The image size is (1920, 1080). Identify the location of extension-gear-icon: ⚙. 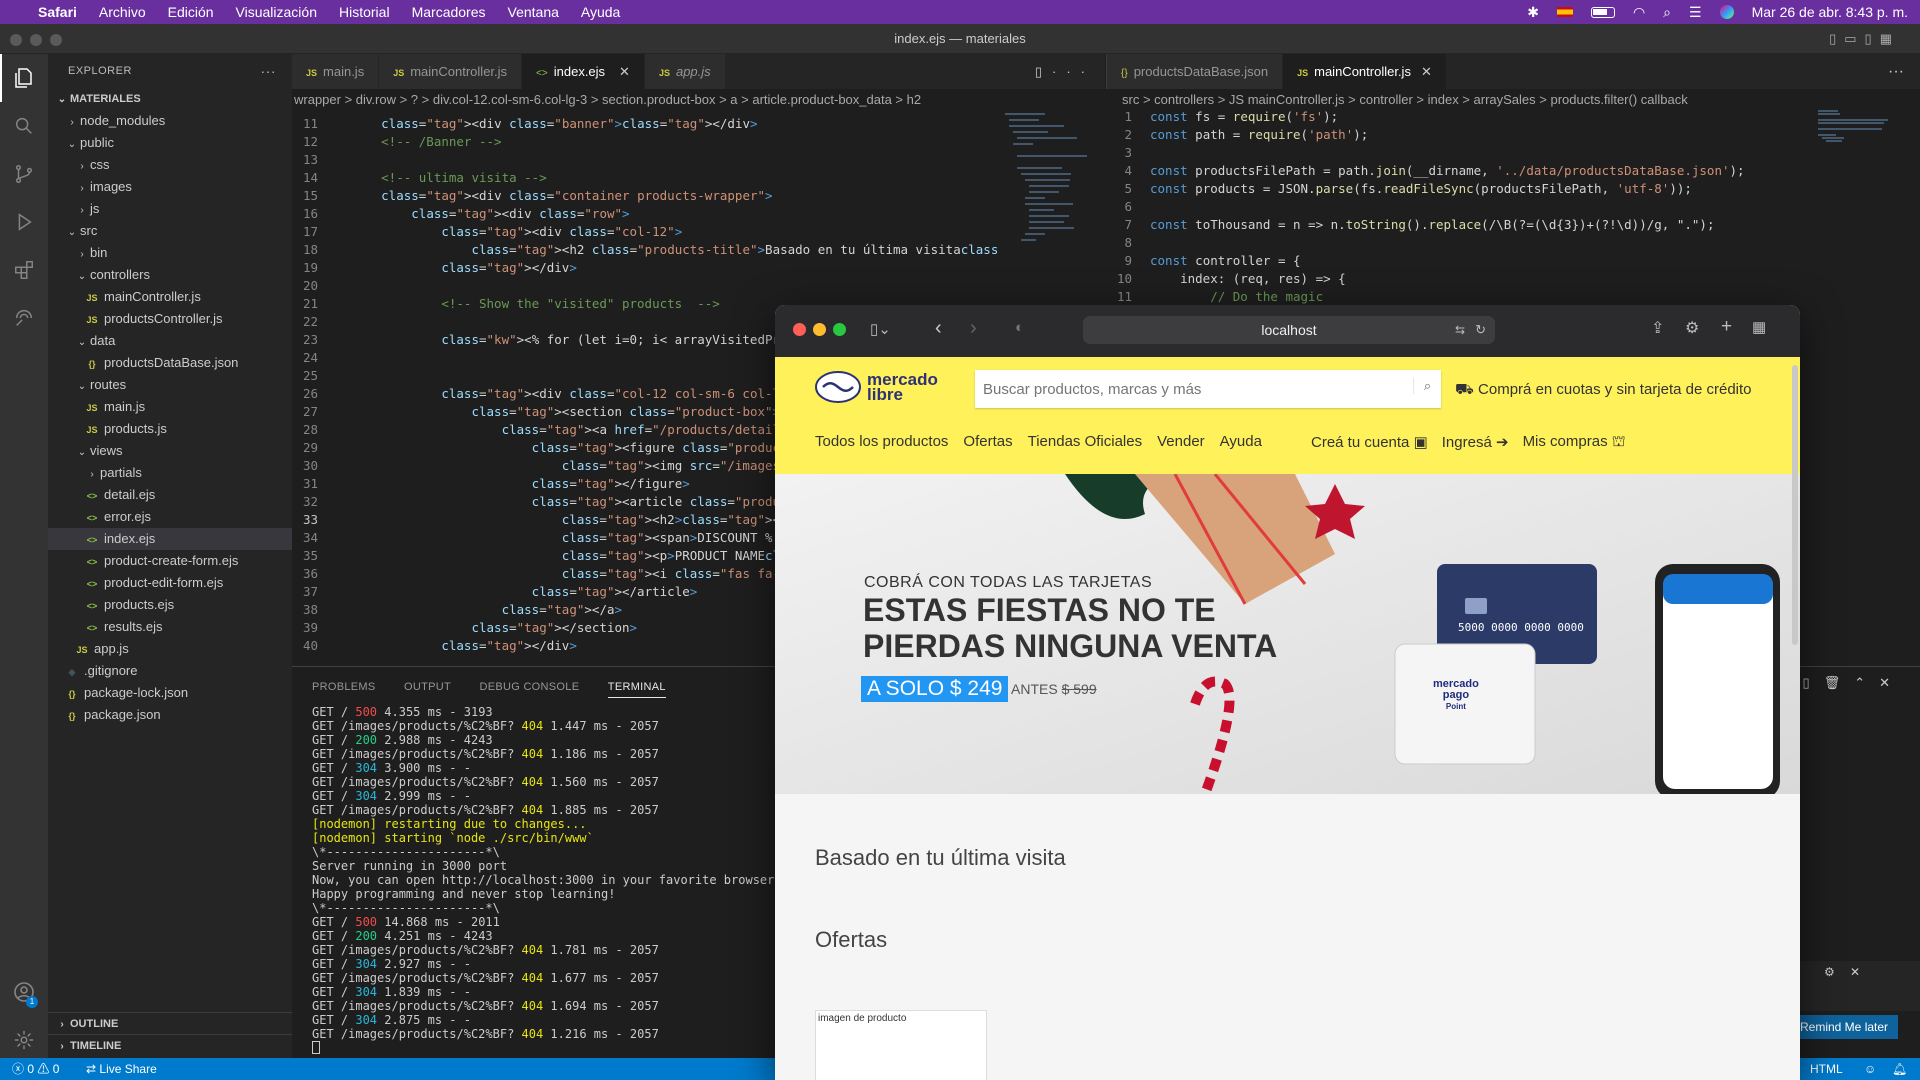
(1692, 328).